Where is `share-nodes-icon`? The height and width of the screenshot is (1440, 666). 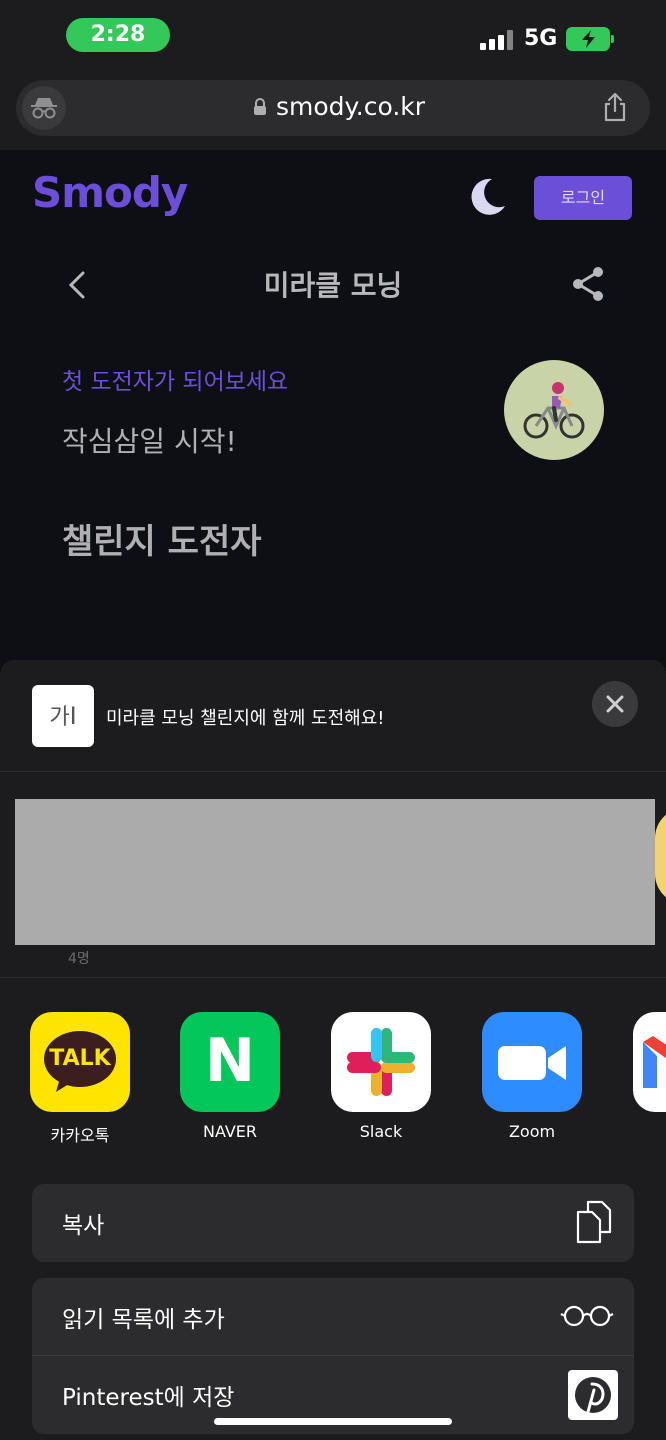 share-nodes-icon is located at coordinates (588, 286).